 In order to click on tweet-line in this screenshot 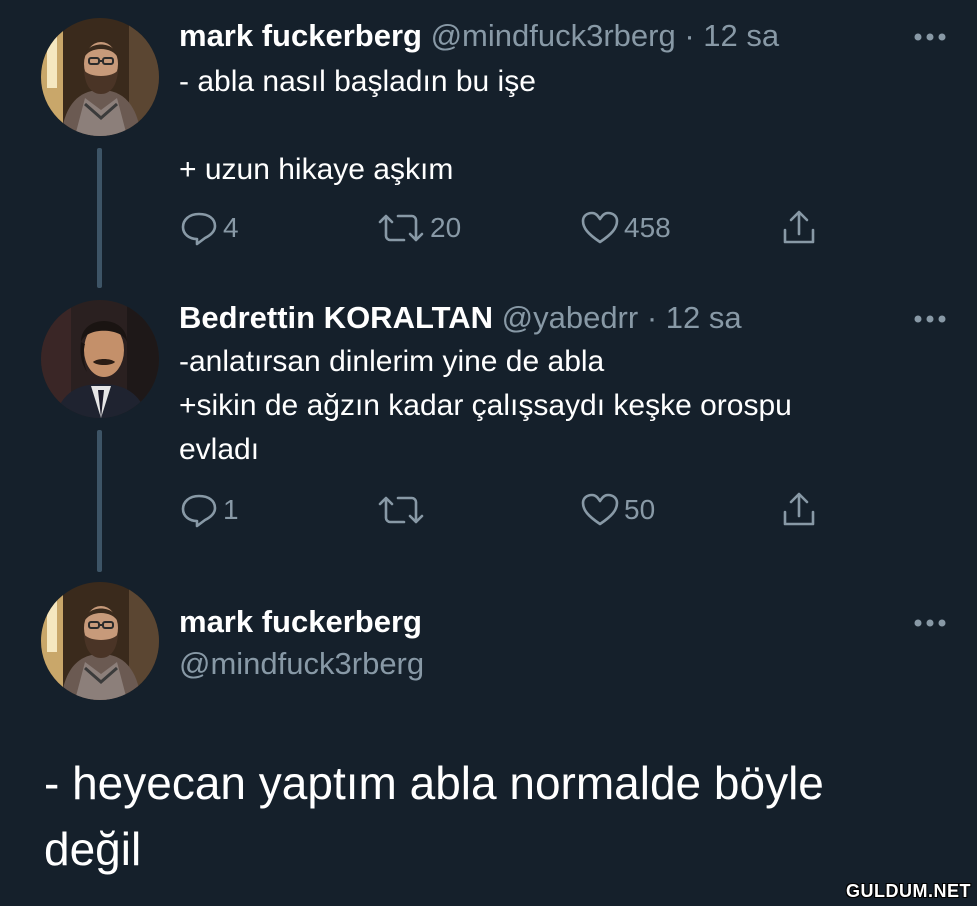, I will do `click(549, 126)`.